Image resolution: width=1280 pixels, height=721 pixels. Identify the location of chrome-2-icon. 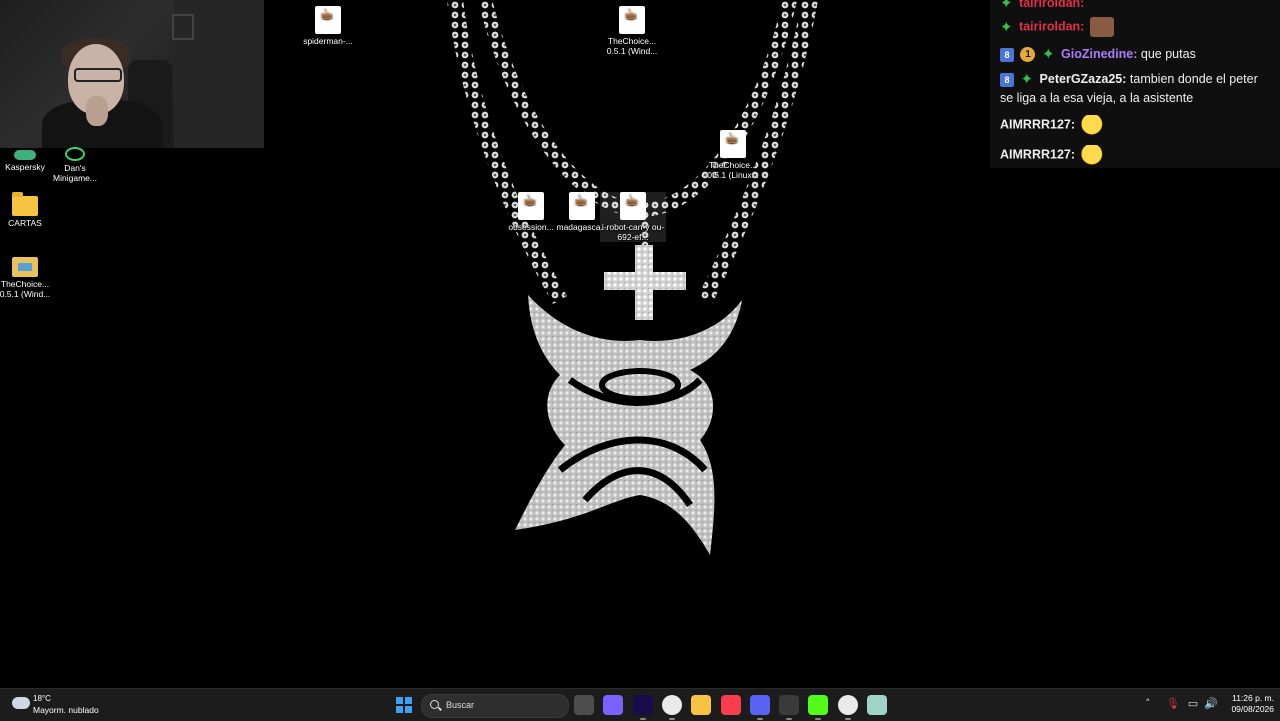
(848, 707).